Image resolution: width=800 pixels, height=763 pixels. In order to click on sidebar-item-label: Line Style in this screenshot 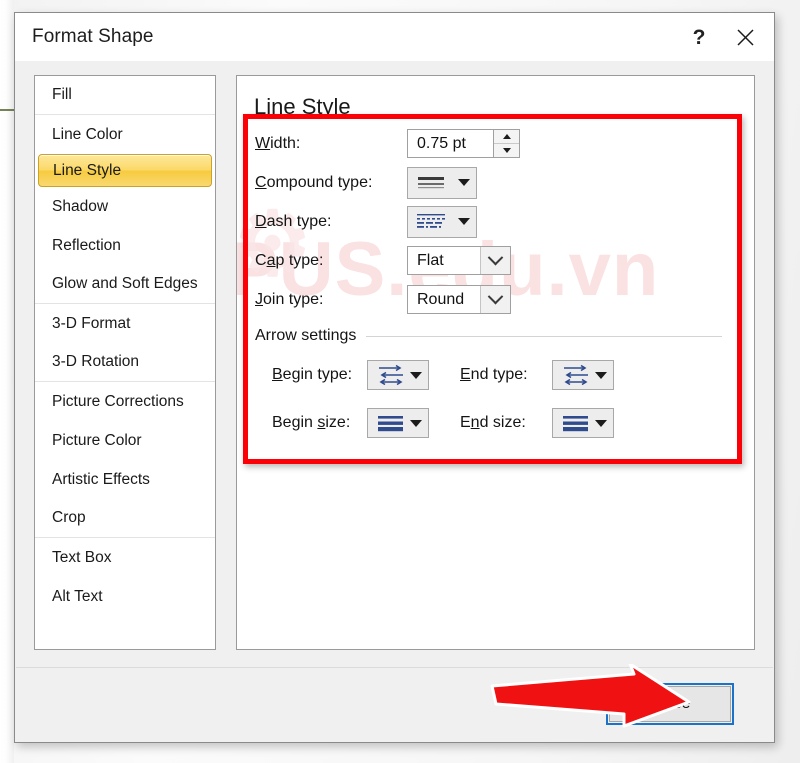, I will do `click(87, 170)`.